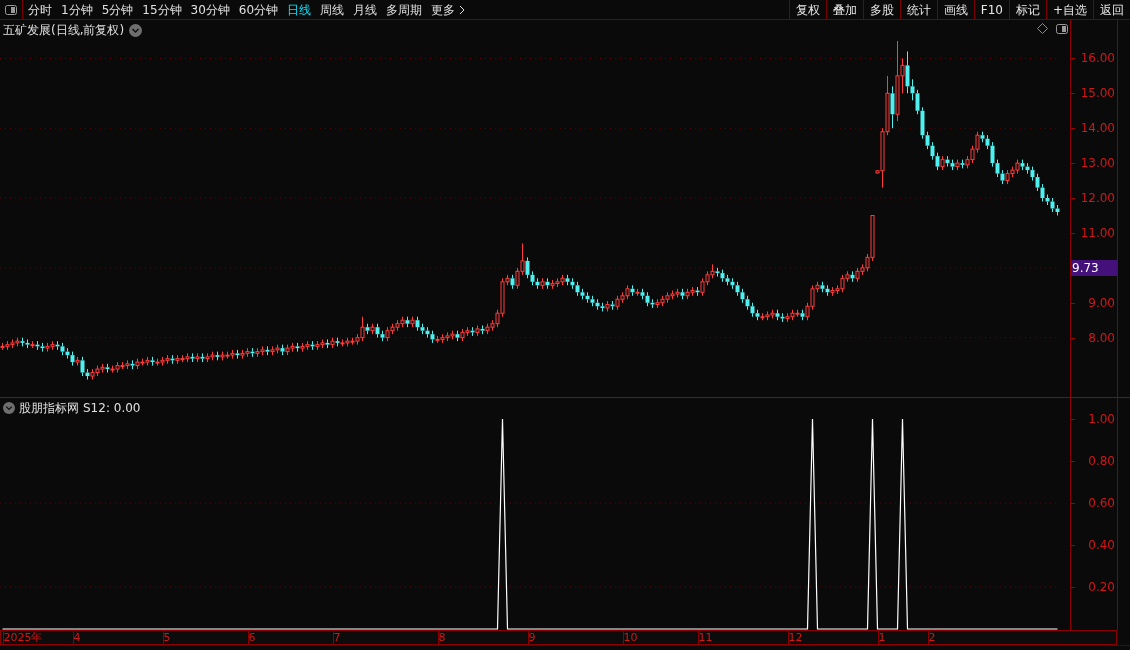 This screenshot has height=650, width=1130. Describe the element at coordinates (1101, 587) in the screenshot. I see `axis-label: 0.20` at that location.